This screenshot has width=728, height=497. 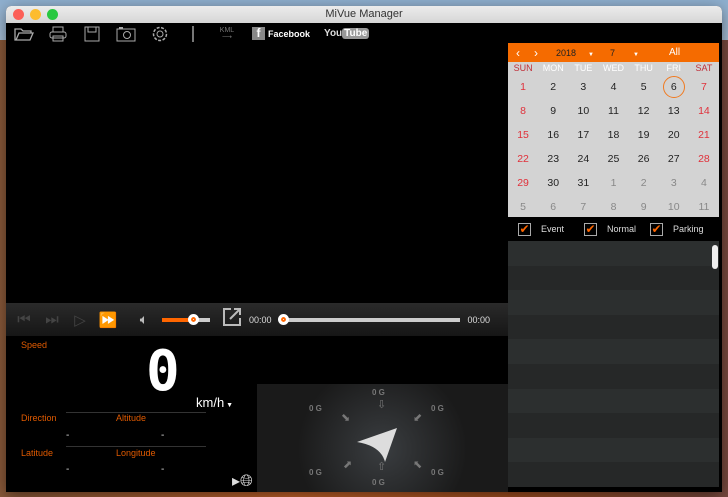 I want to click on direction-value: -, so click(x=68, y=435).